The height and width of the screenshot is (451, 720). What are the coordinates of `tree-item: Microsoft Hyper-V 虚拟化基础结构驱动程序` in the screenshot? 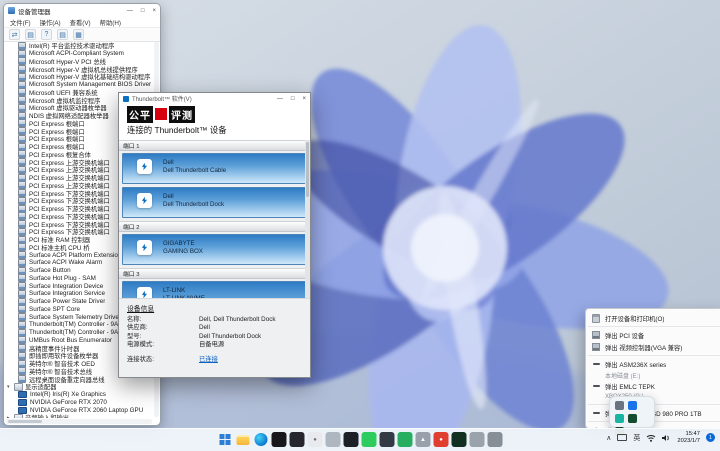 It's located at (78, 76).